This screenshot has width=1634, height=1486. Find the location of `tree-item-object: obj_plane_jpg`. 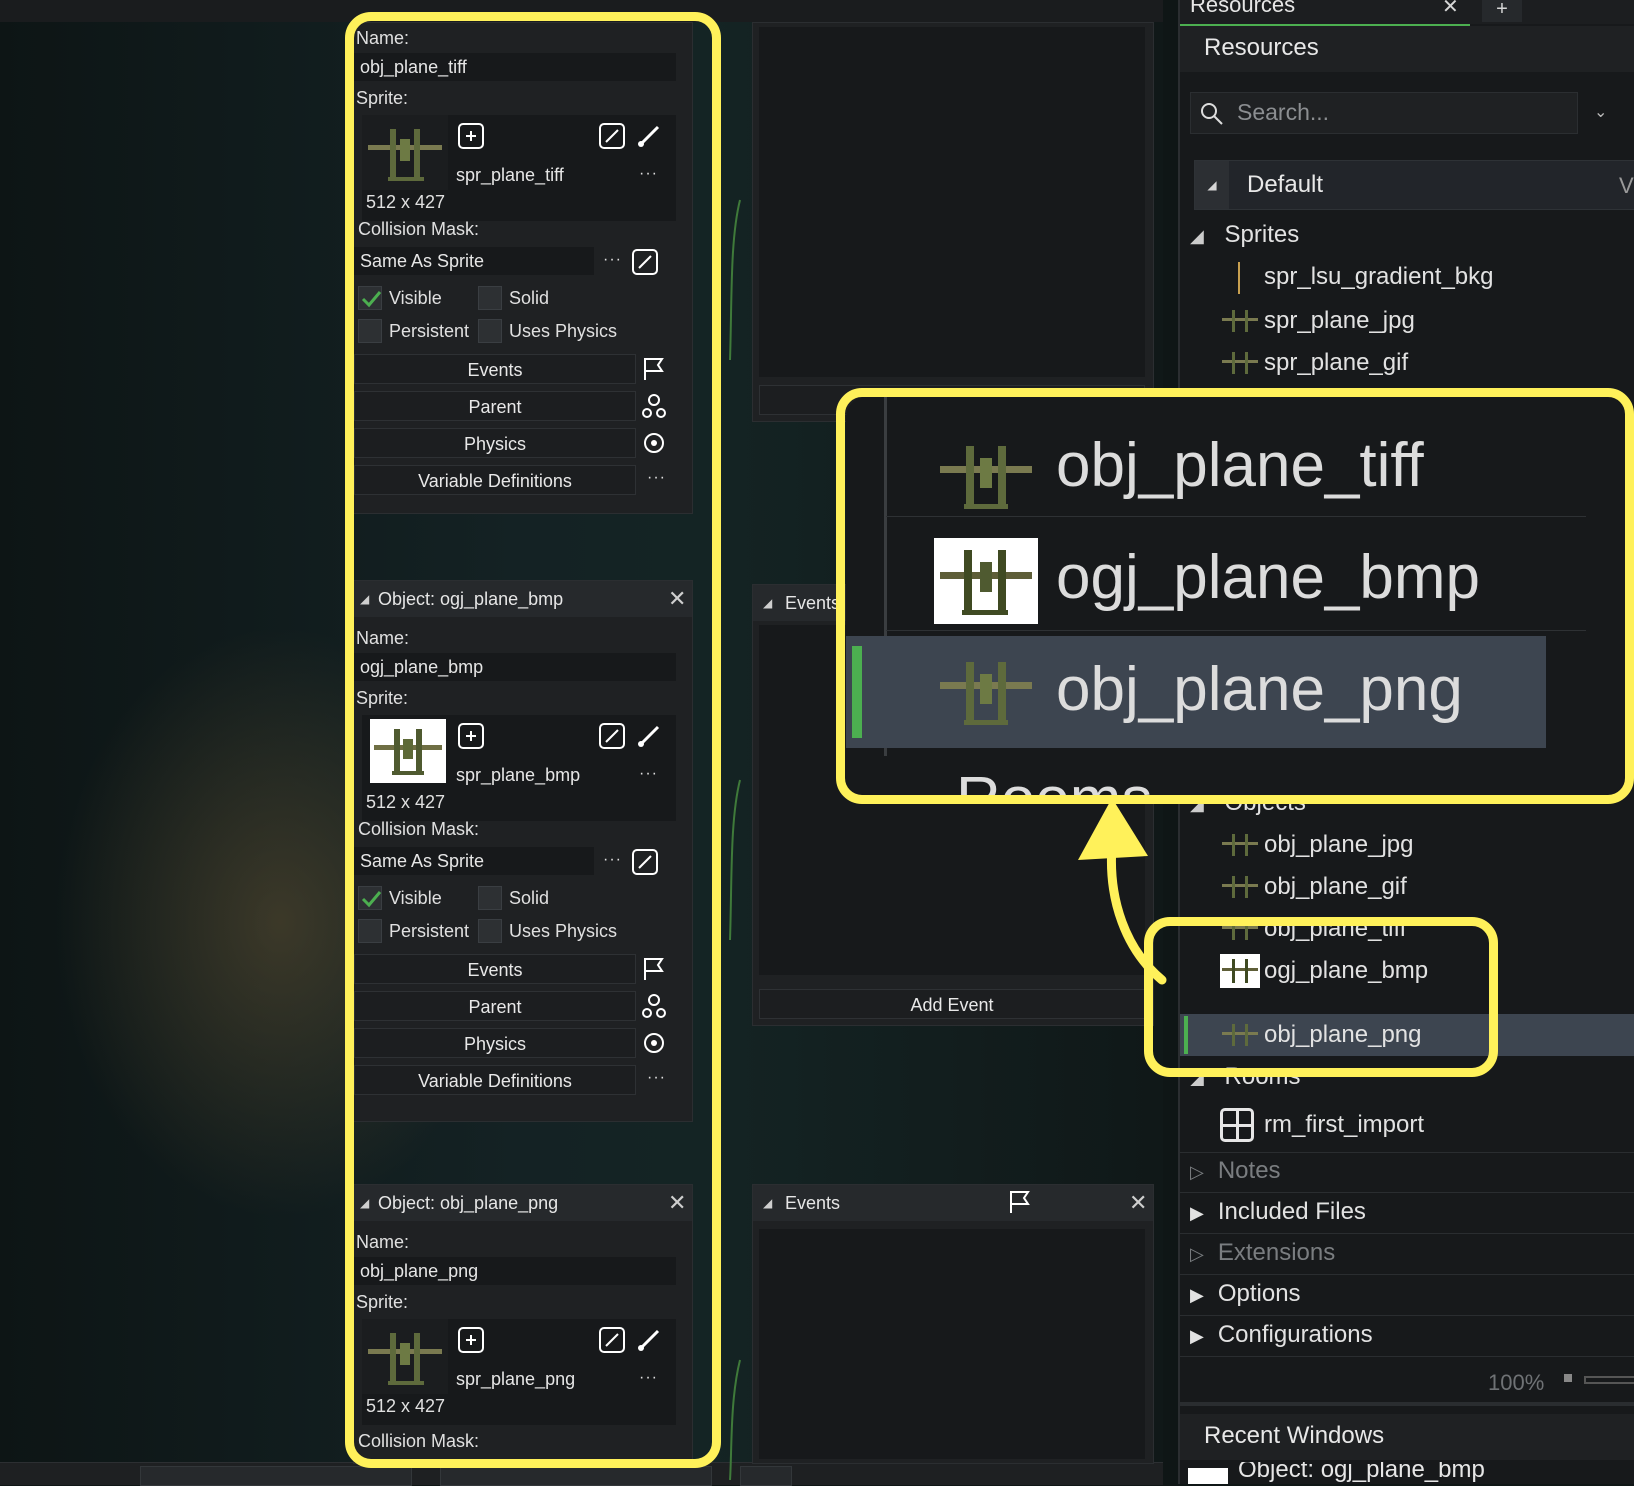

tree-item-object: obj_plane_jpg is located at coordinates (1338, 845).